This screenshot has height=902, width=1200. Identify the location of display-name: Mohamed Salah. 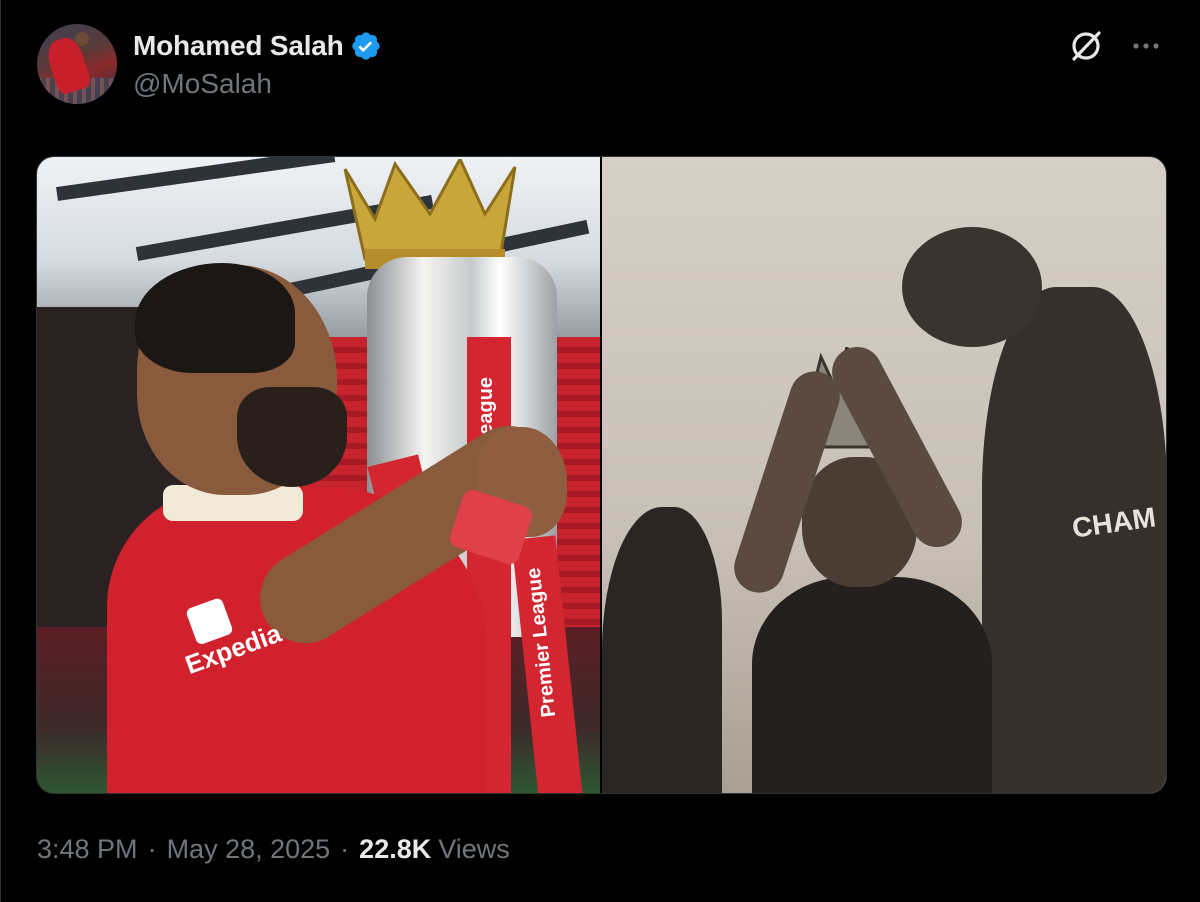
(238, 46).